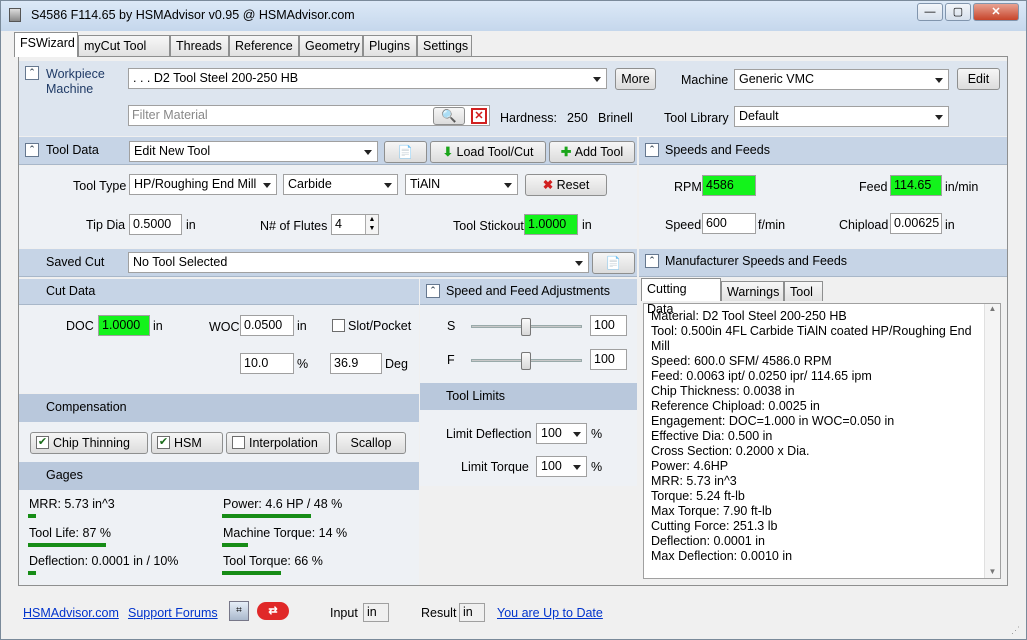 The width and height of the screenshot is (1027, 640). What do you see at coordinates (191, 225) in the screenshot?
I see `tip-dia-unit: in` at bounding box center [191, 225].